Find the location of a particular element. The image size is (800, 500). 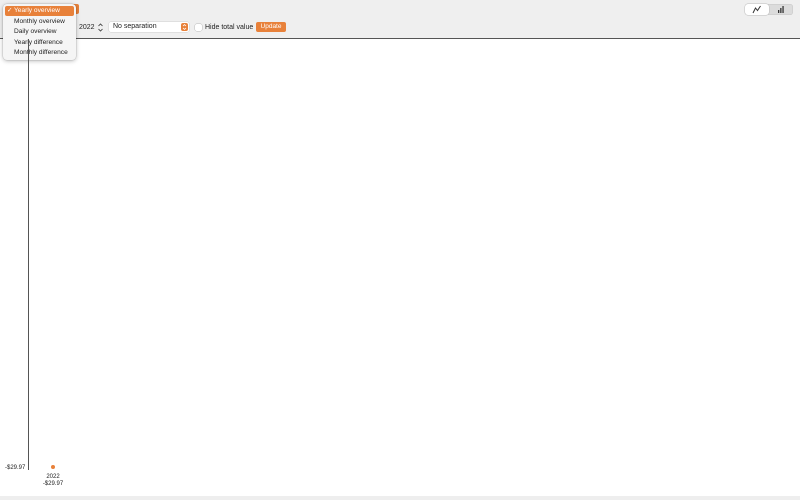

year-field: 2022 is located at coordinates (87, 28).